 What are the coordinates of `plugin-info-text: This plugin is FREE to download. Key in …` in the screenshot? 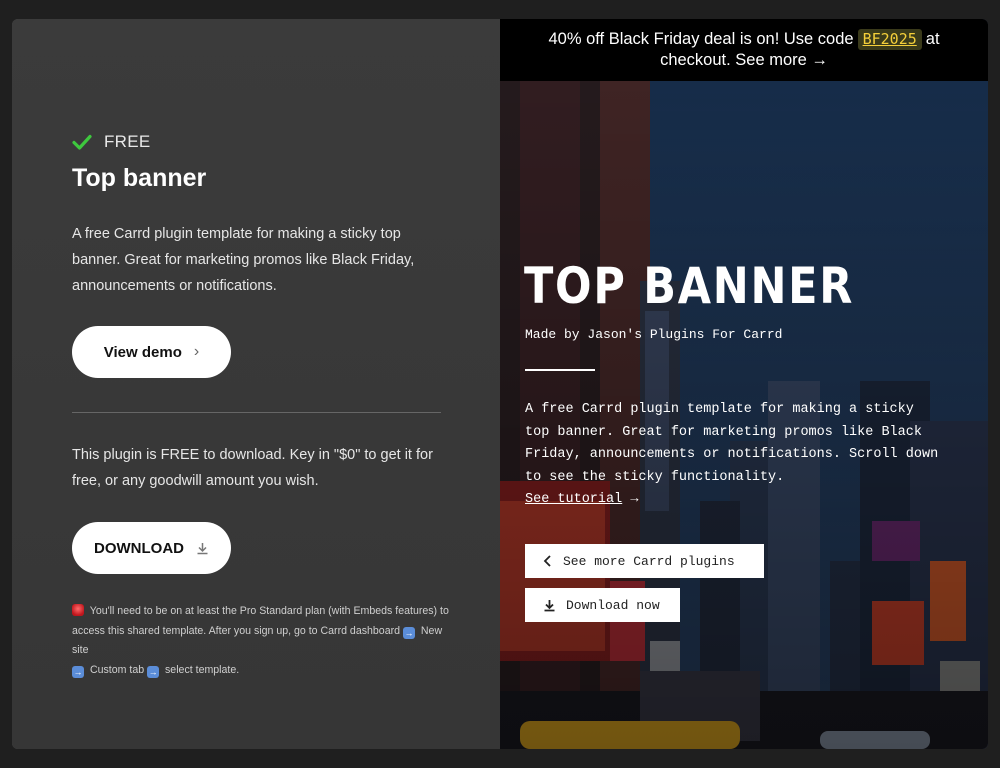 It's located at (252, 468).